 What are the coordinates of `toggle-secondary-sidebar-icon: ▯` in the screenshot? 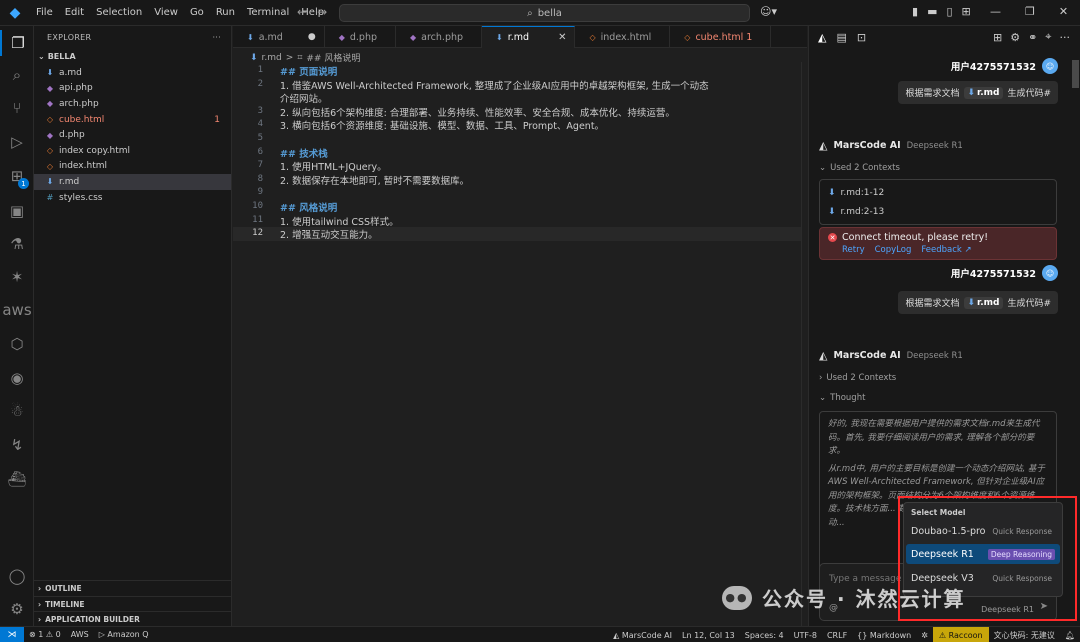 It's located at (949, 11).